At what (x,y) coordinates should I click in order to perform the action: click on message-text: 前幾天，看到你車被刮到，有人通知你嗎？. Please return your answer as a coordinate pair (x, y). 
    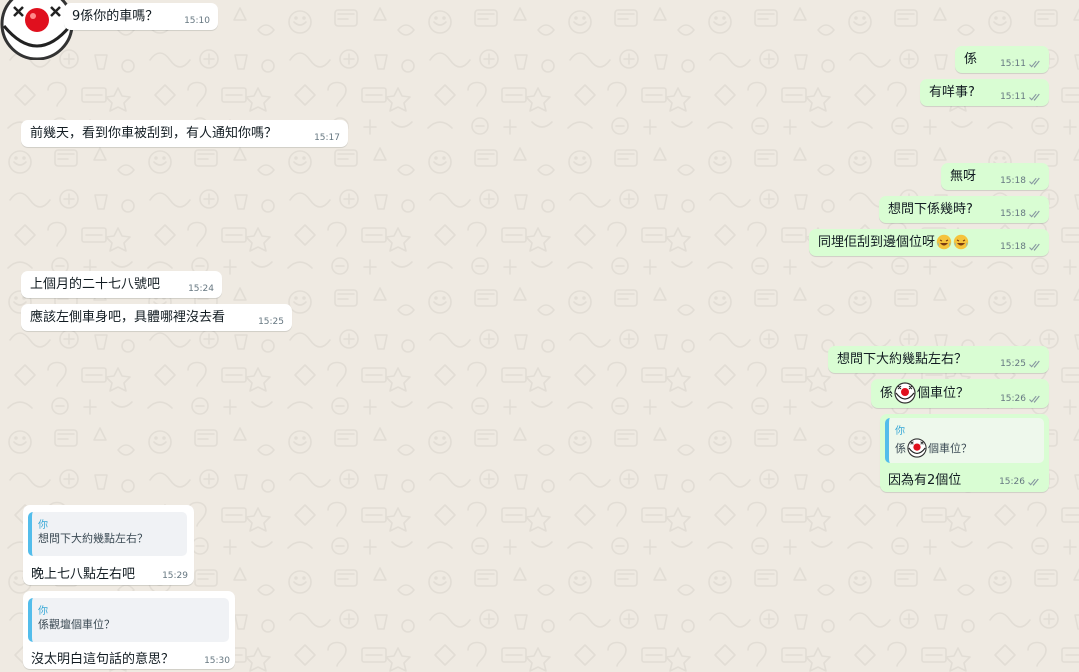
    Looking at the image, I should click on (154, 133).